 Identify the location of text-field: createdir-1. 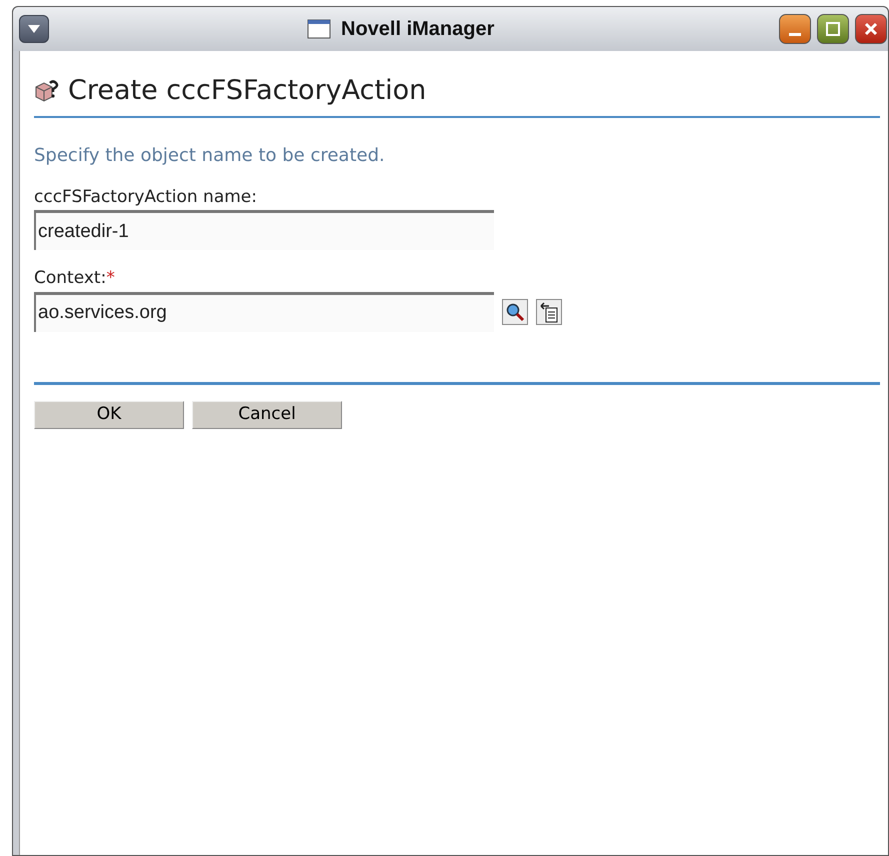
(264, 230).